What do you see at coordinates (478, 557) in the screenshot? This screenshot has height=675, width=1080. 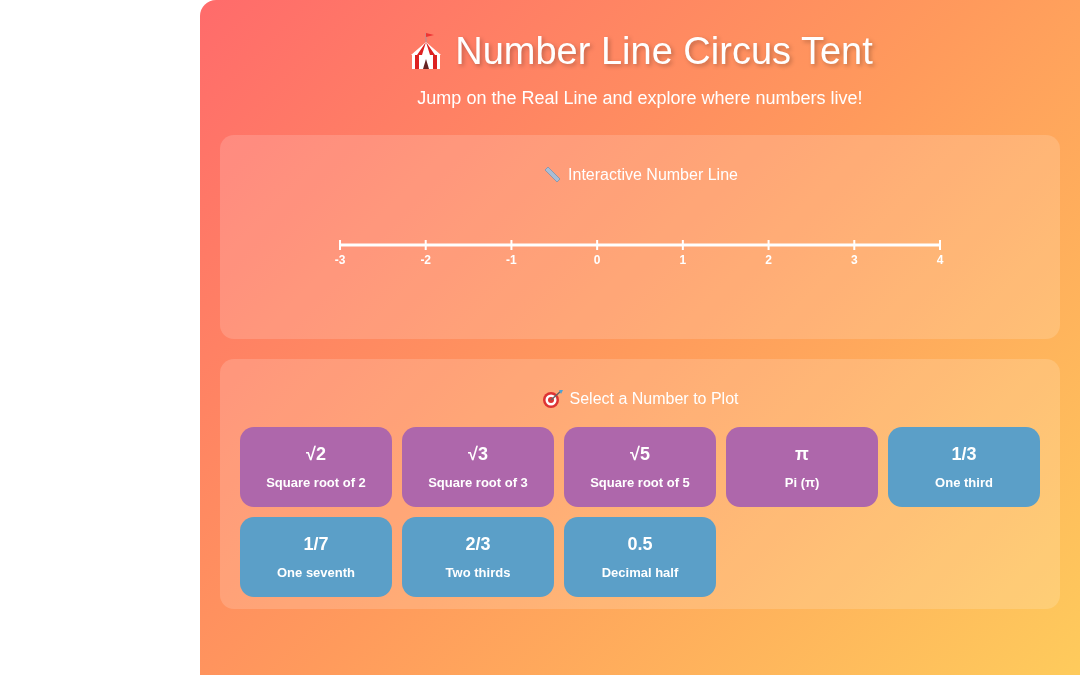 I see `number-card: 2/3 Two thirds` at bounding box center [478, 557].